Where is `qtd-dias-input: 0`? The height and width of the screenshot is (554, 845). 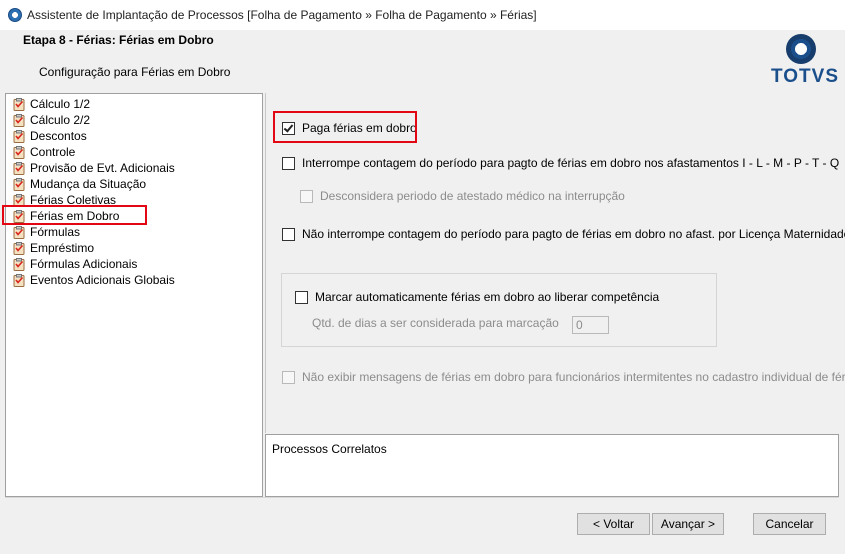
qtd-dias-input: 0 is located at coordinates (590, 325).